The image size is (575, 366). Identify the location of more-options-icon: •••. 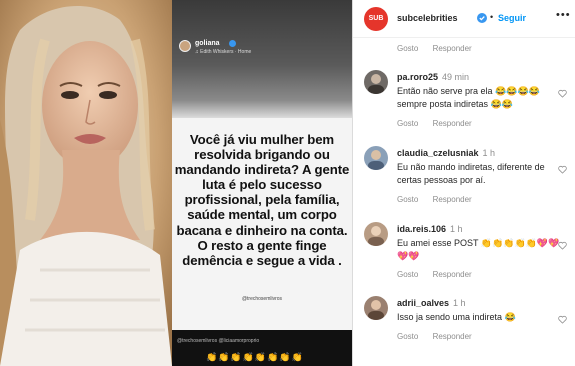
(563, 15).